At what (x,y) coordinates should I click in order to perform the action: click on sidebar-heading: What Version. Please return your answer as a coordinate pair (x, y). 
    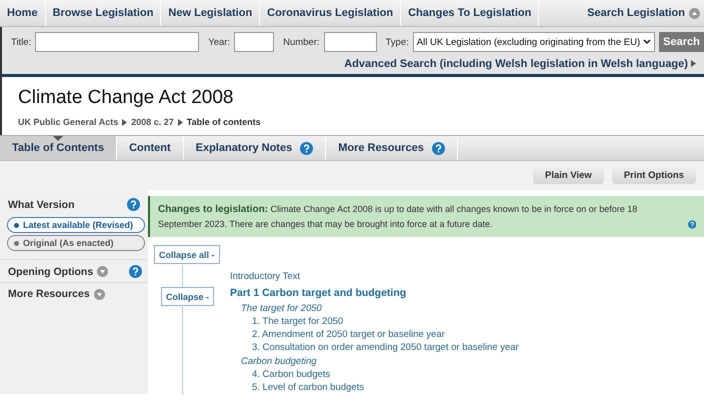
    Looking at the image, I should click on (41, 204).